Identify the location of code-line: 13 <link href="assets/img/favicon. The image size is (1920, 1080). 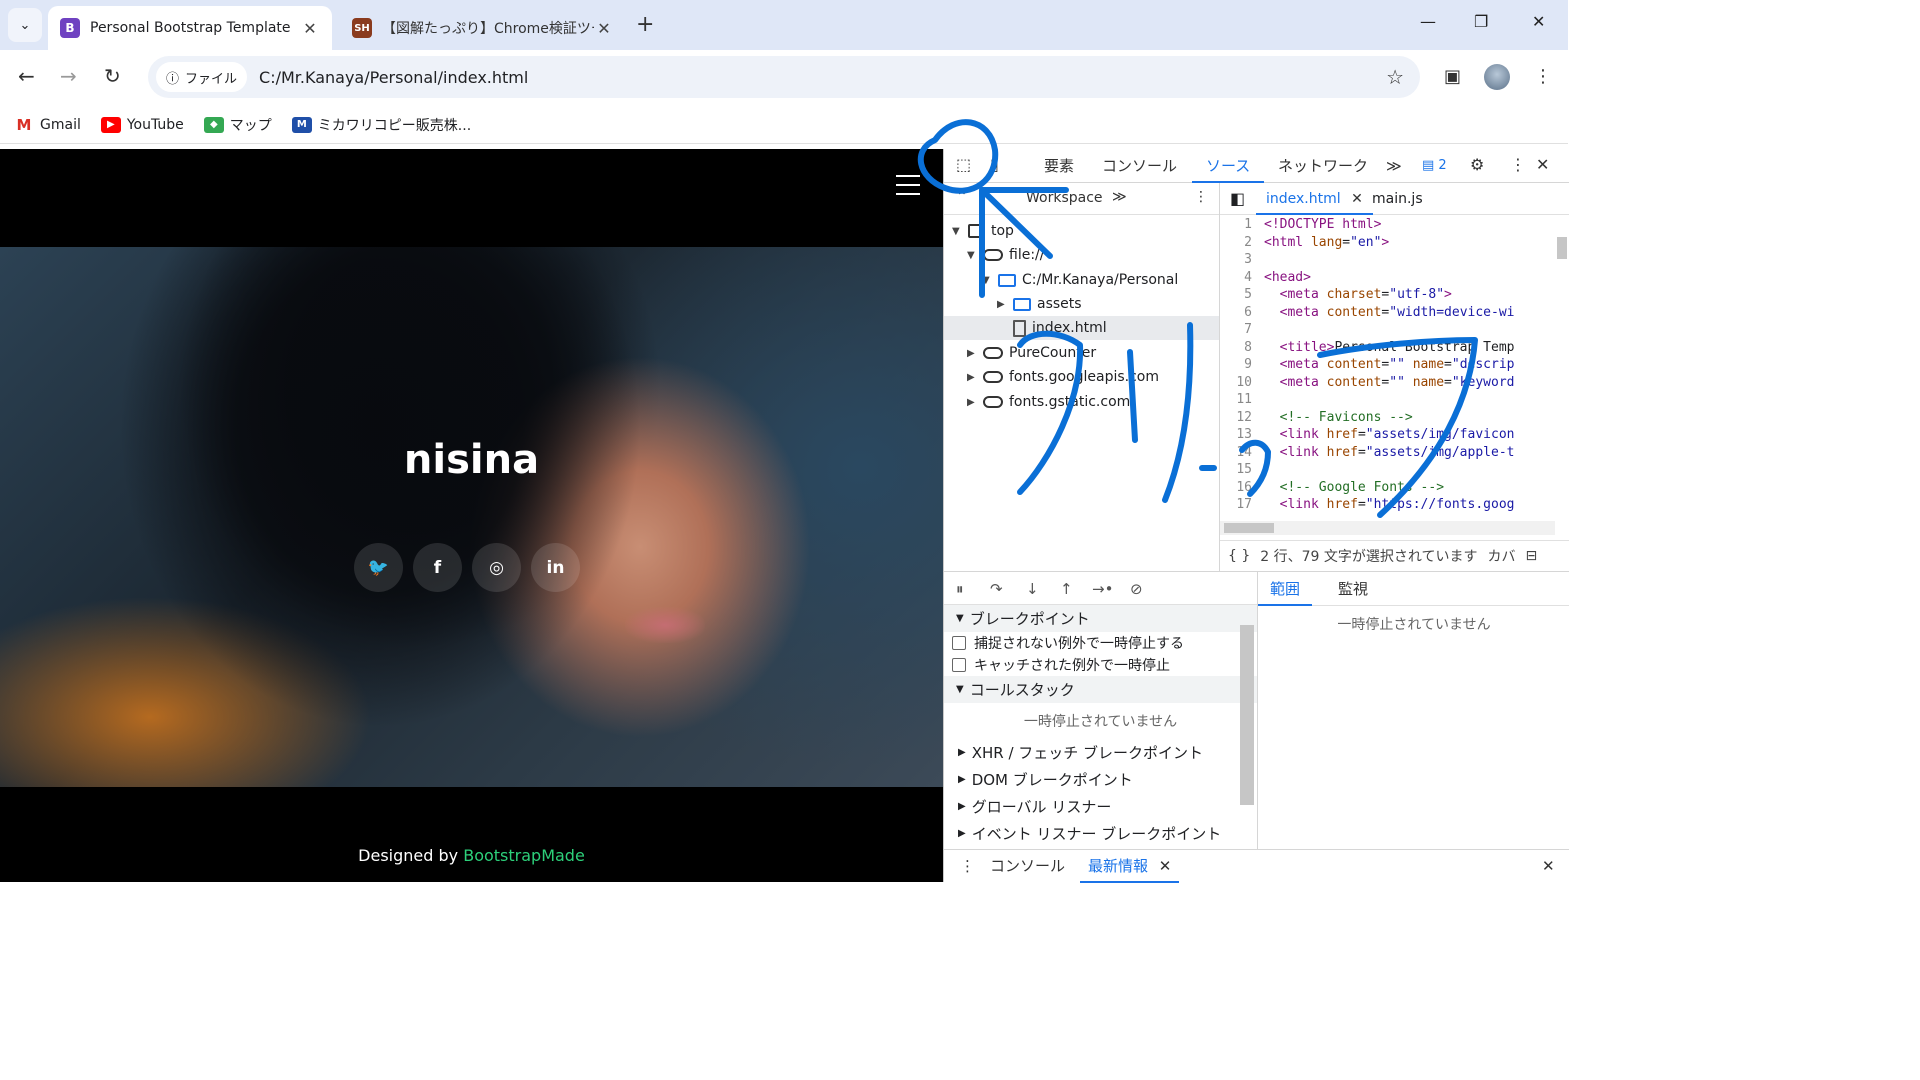
(1394, 436).